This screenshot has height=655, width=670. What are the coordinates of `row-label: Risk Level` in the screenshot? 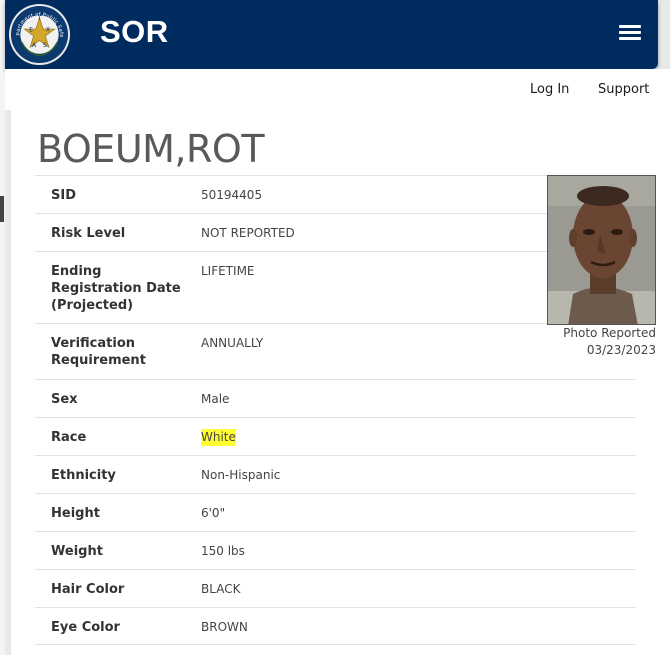 It's located at (88, 233).